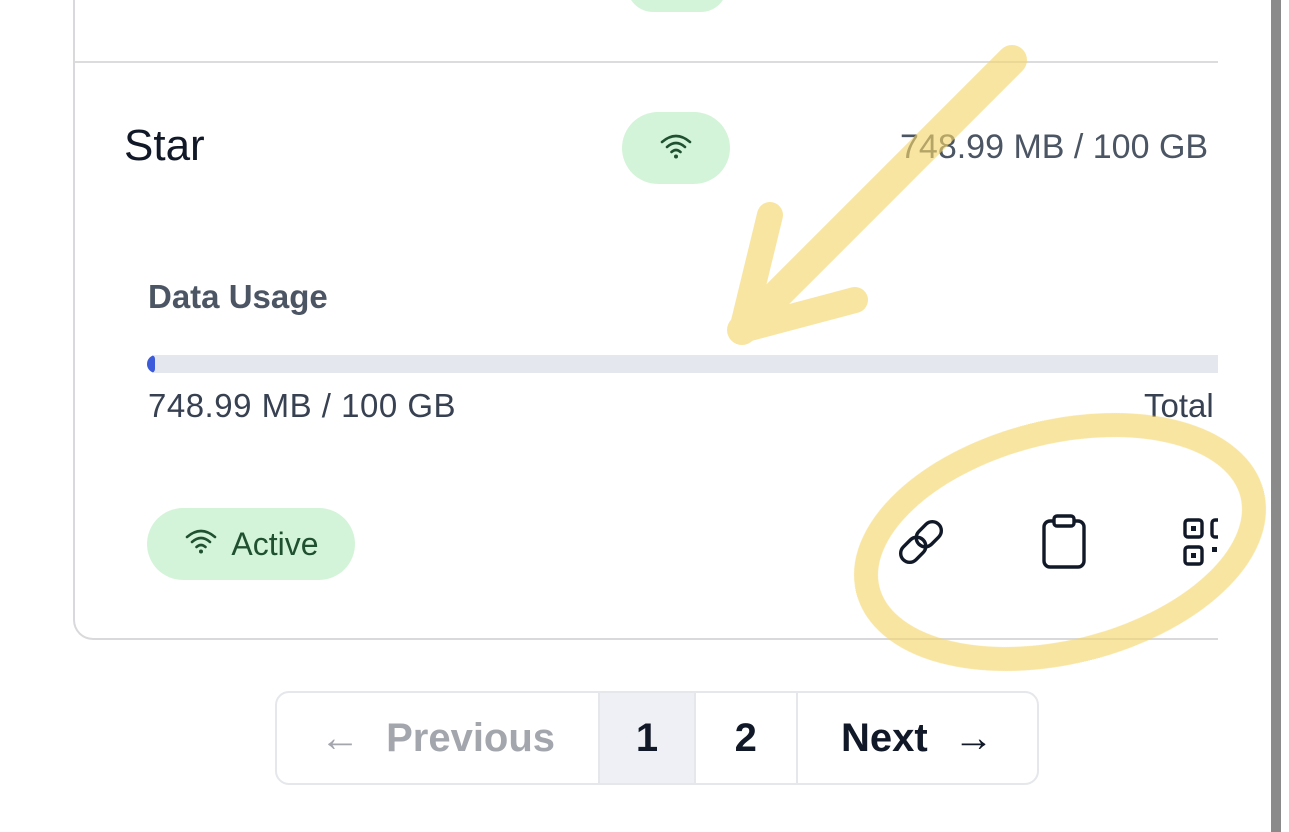  What do you see at coordinates (973, 737) in the screenshot?
I see `arrow-right-icon: →` at bounding box center [973, 737].